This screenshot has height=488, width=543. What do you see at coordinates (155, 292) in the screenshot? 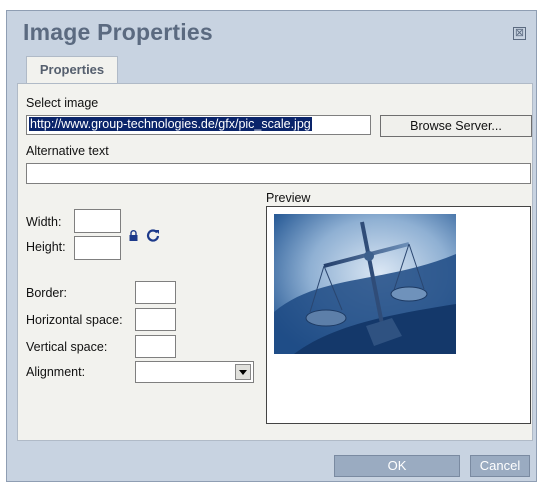
I see `border-input` at bounding box center [155, 292].